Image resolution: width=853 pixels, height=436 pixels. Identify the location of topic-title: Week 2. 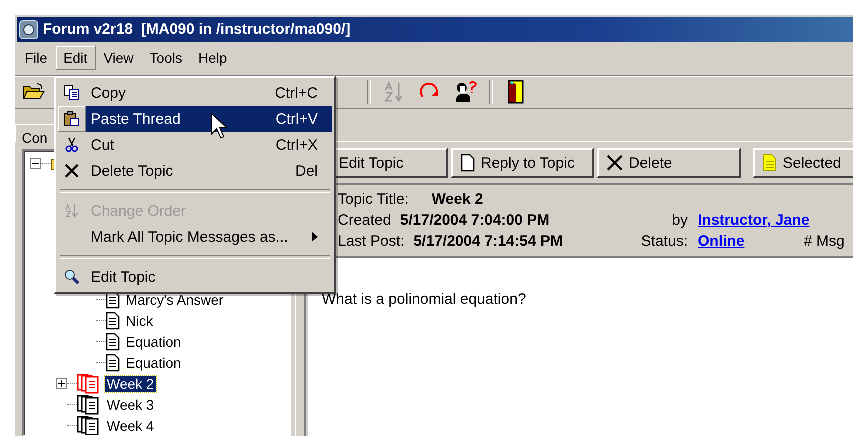
(458, 199).